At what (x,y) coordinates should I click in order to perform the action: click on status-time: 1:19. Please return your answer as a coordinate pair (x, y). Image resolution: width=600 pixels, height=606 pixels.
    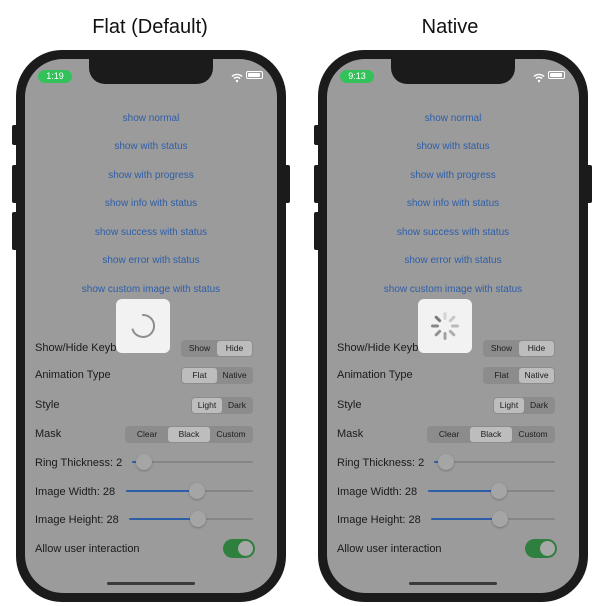
    Looking at the image, I should click on (55, 76).